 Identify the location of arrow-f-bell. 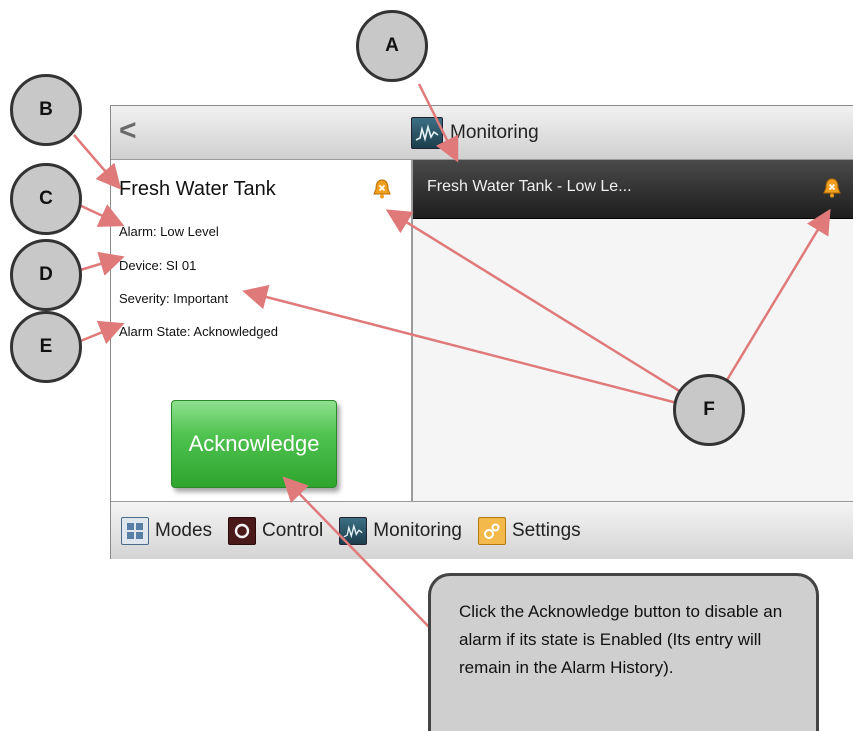
(533, 301).